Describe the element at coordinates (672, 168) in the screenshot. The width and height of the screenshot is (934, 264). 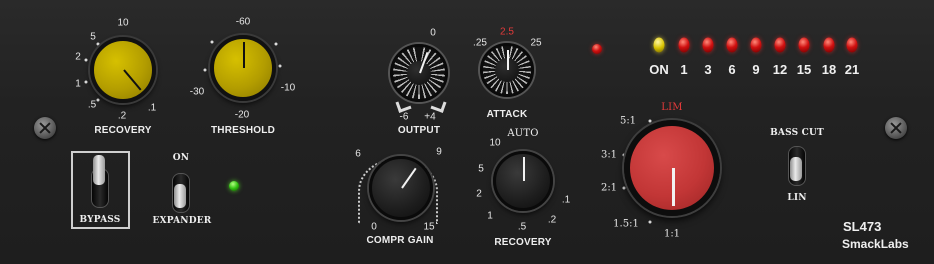
I see `ratio-knob` at that location.